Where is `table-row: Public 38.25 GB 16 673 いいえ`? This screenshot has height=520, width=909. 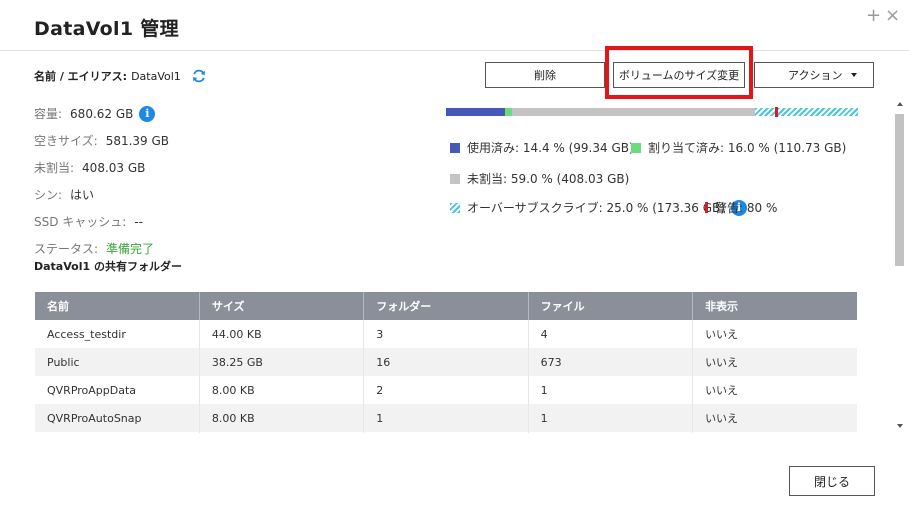 table-row: Public 38.25 GB 16 673 いいえ is located at coordinates (446, 362).